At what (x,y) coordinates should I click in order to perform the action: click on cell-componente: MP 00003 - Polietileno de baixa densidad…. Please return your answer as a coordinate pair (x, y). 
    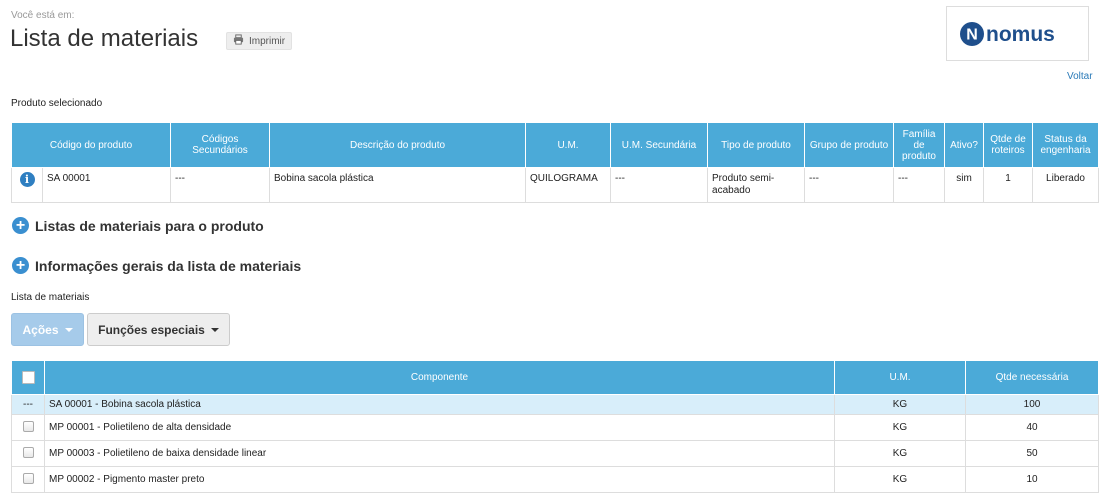
    Looking at the image, I should click on (439, 453).